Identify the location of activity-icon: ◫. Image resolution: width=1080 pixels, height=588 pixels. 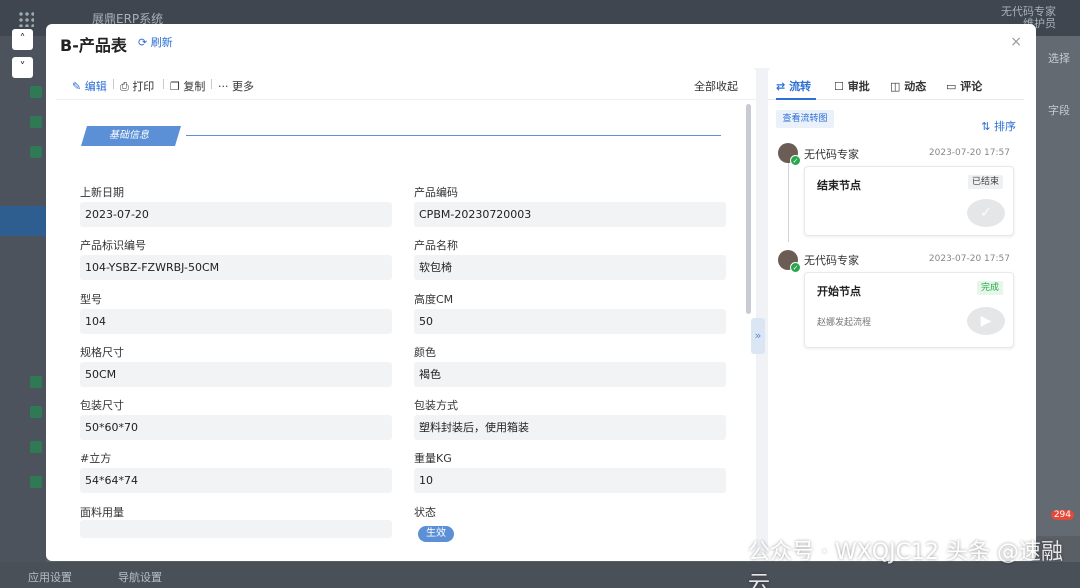
(895, 86).